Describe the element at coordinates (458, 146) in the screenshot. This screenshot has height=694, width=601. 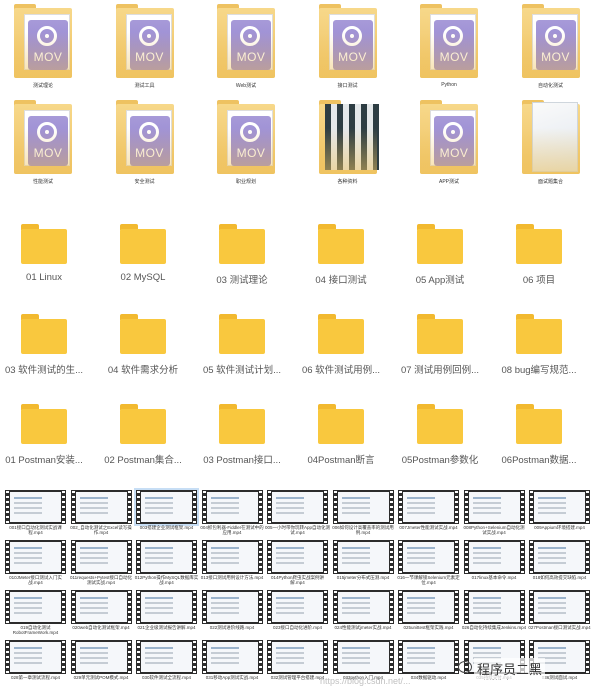
I see `mov-folder-item: MOVAPP测试` at that location.